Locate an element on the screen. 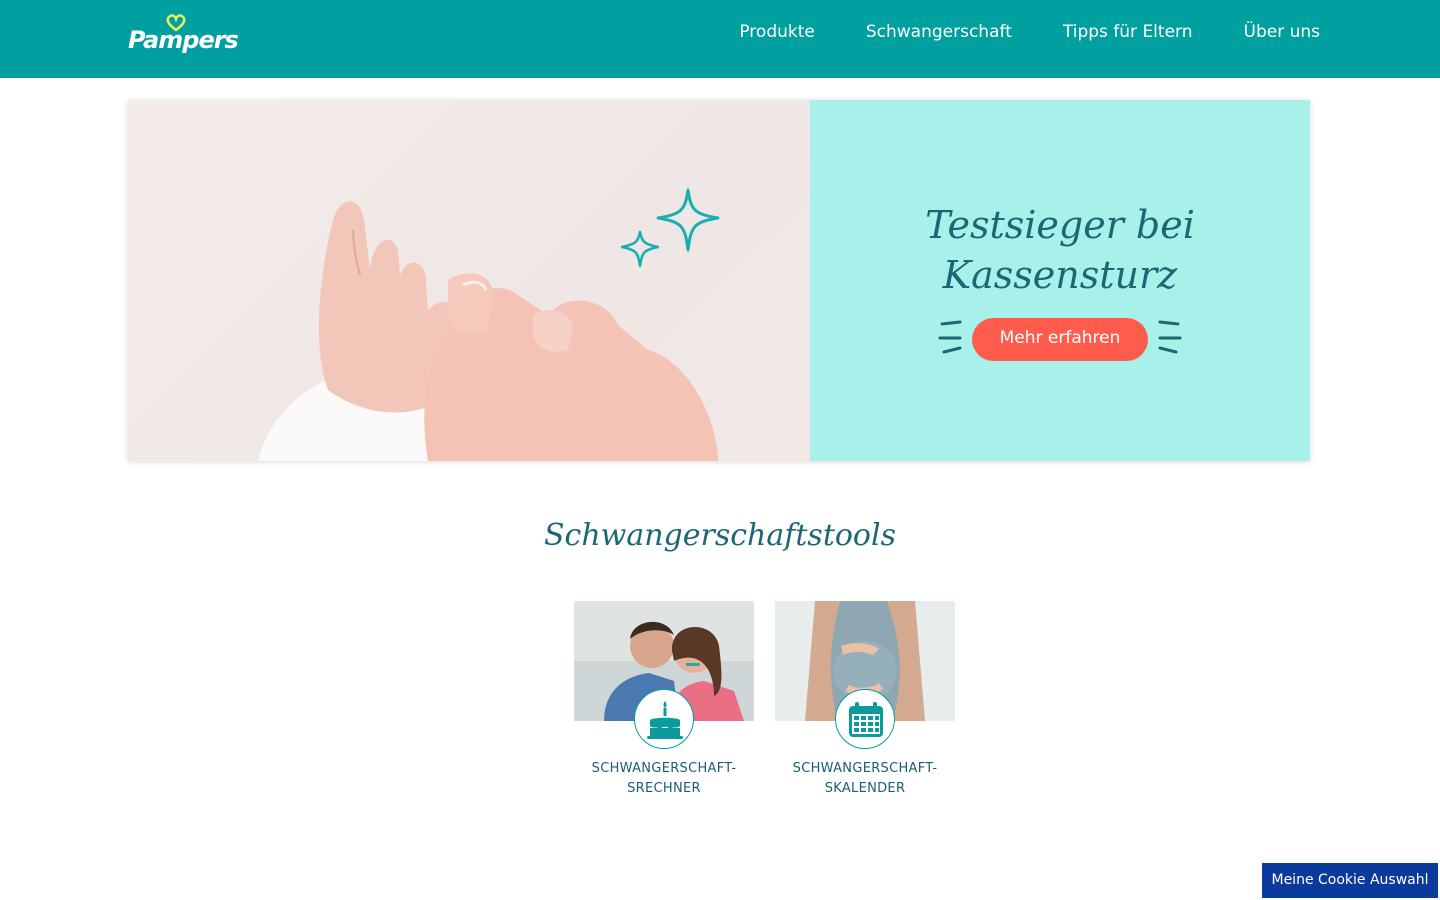 This screenshot has height=900, width=1440. nav-item-produkte: Produkte is located at coordinates (777, 32).